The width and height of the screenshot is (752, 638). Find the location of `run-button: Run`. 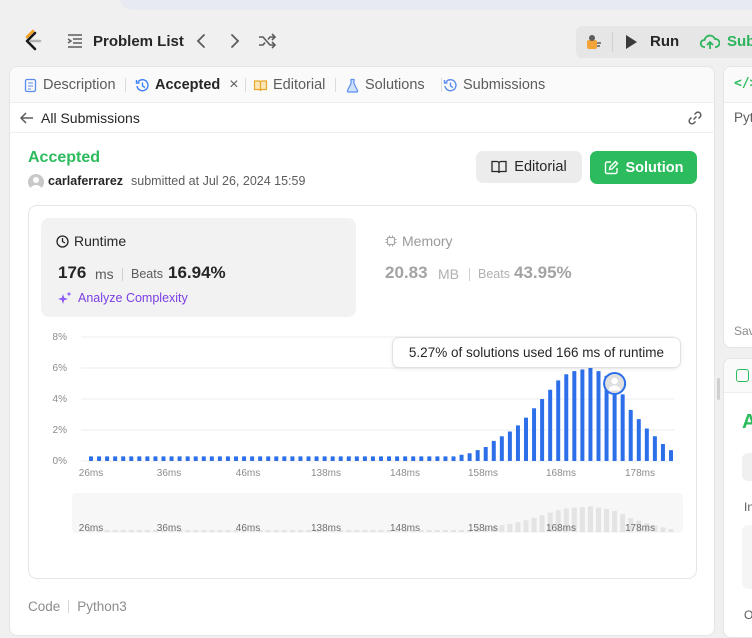

run-button: Run is located at coordinates (664, 41).